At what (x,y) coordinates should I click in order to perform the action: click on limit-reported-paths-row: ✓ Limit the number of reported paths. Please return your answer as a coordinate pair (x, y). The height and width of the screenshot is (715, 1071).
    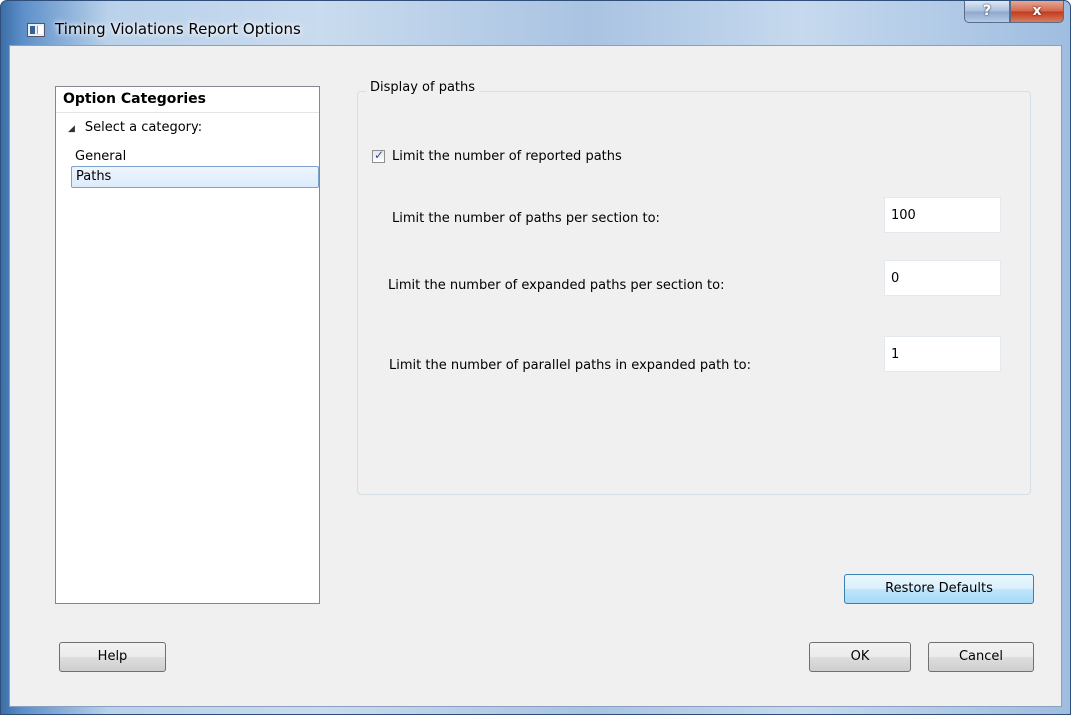
    Looking at the image, I should click on (497, 156).